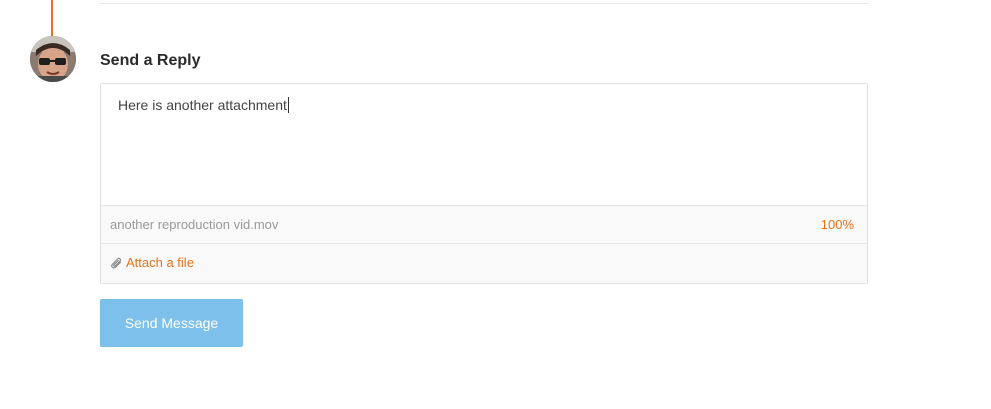 Image resolution: width=991 pixels, height=409 pixels. I want to click on avatar-image, so click(53, 59).